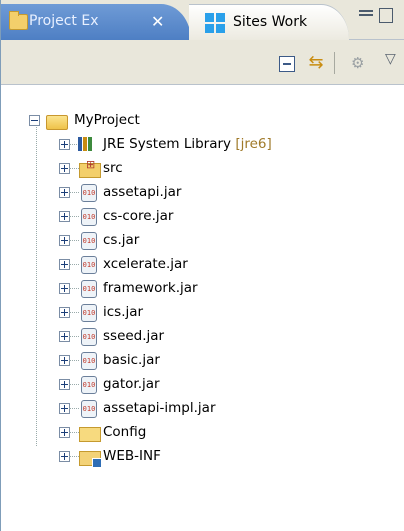 The width and height of the screenshot is (404, 531). I want to click on tree-label: xcelerate.jar, so click(145, 264).